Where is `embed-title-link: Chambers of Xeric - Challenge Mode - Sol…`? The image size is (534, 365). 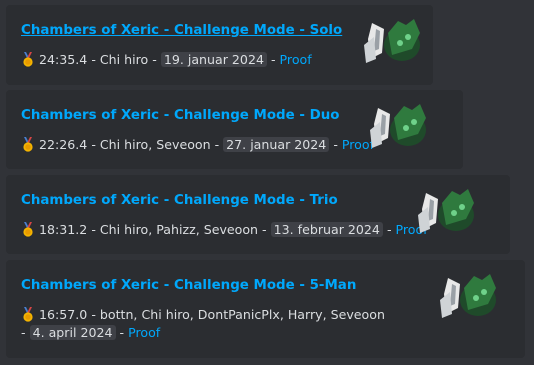 embed-title-link: Chambers of Xeric - Challenge Mode - Sol… is located at coordinates (181, 30).